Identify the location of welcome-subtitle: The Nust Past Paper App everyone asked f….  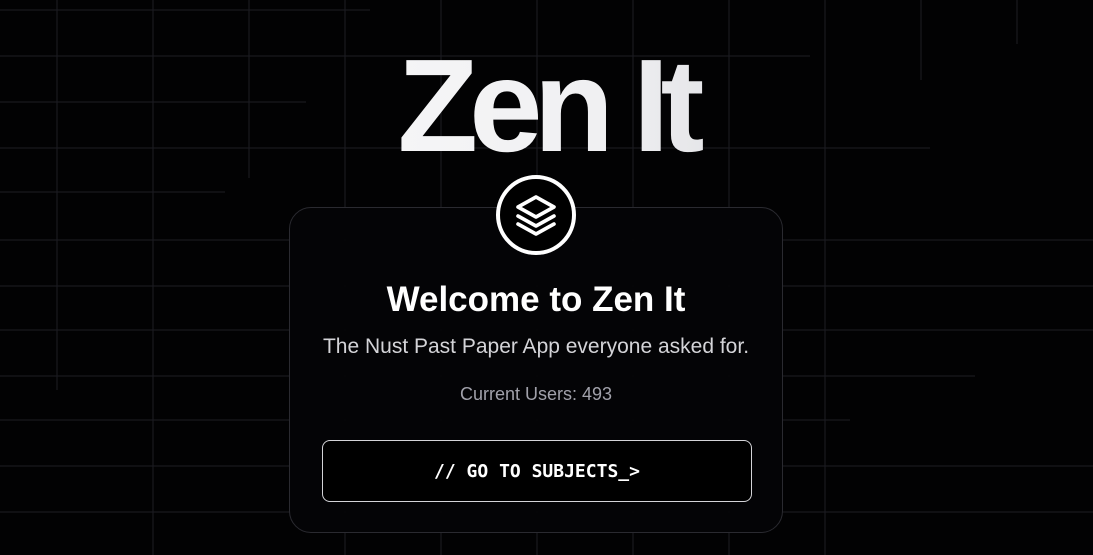
(536, 346).